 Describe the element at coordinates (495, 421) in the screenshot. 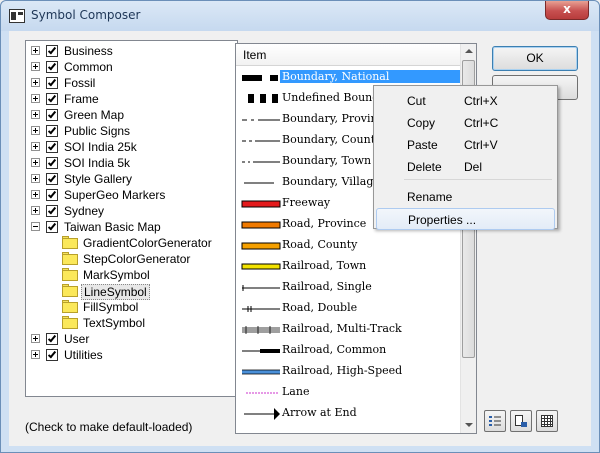

I see `view-details-button` at that location.